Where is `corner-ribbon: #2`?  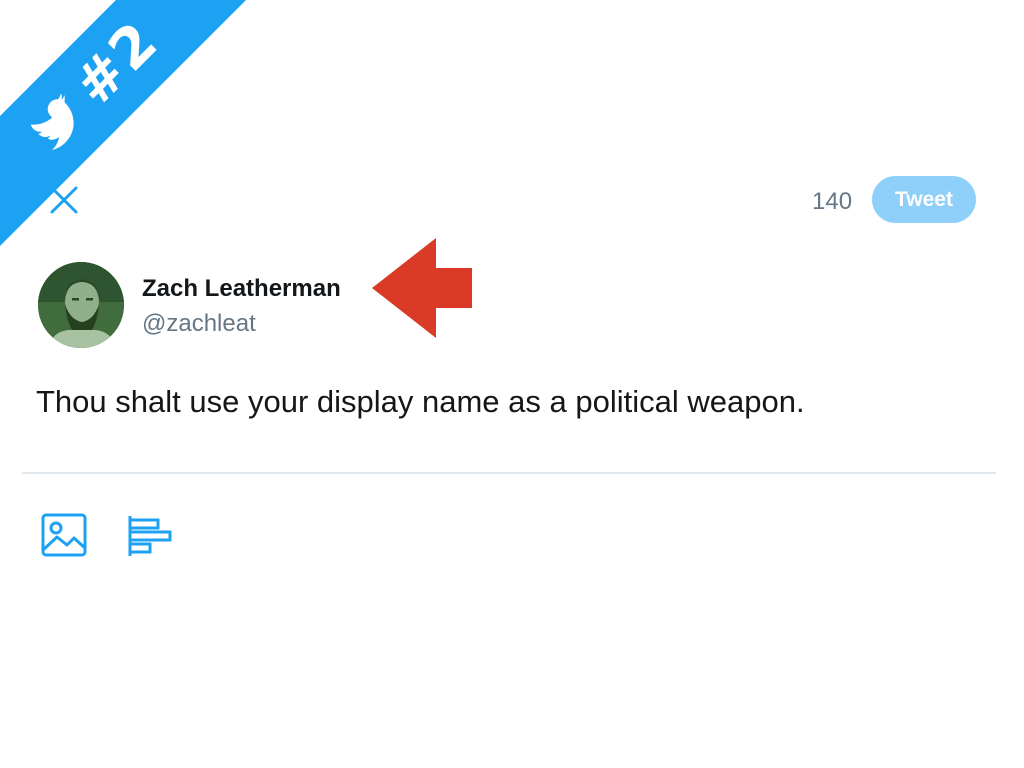
corner-ribbon: #2 is located at coordinates (145, 141).